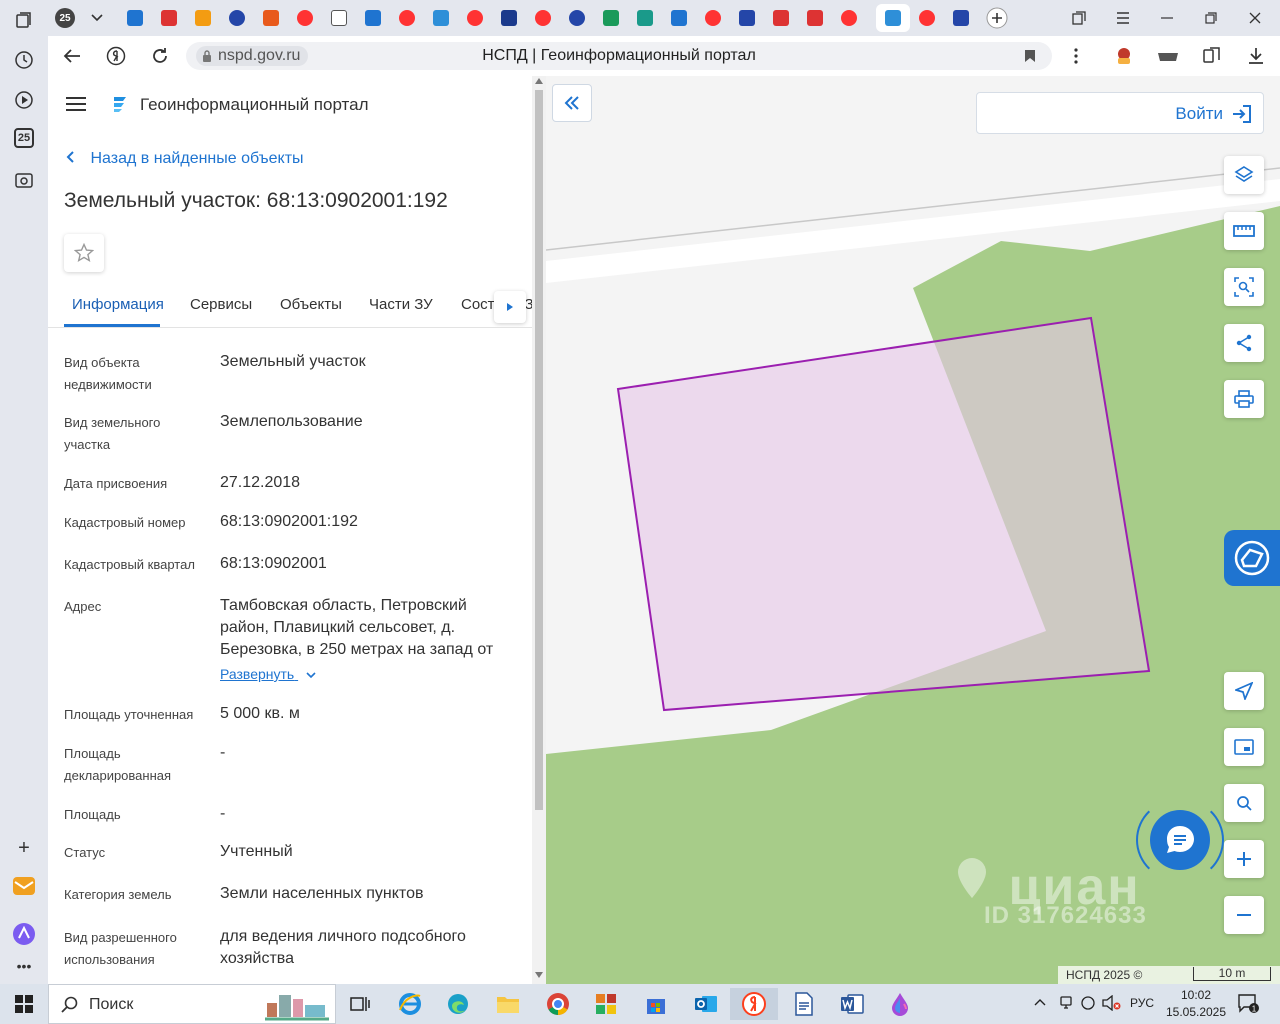 This screenshot has width=1280, height=1024. What do you see at coordinates (900, 1004) in the screenshot?
I see `color-drop-icon` at bounding box center [900, 1004].